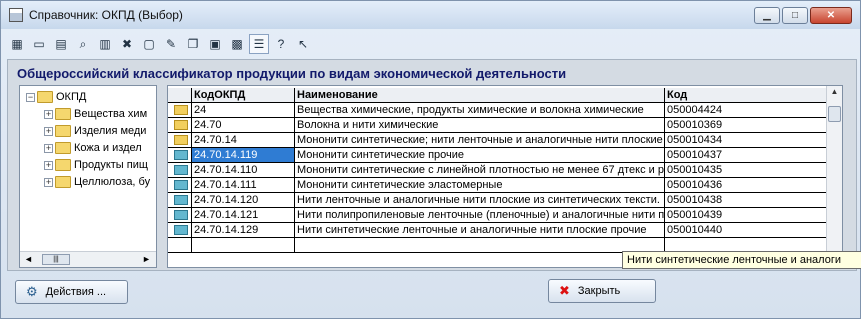  Describe the element at coordinates (146, 259) in the screenshot. I see `scroll-right-icon: ►` at that location.